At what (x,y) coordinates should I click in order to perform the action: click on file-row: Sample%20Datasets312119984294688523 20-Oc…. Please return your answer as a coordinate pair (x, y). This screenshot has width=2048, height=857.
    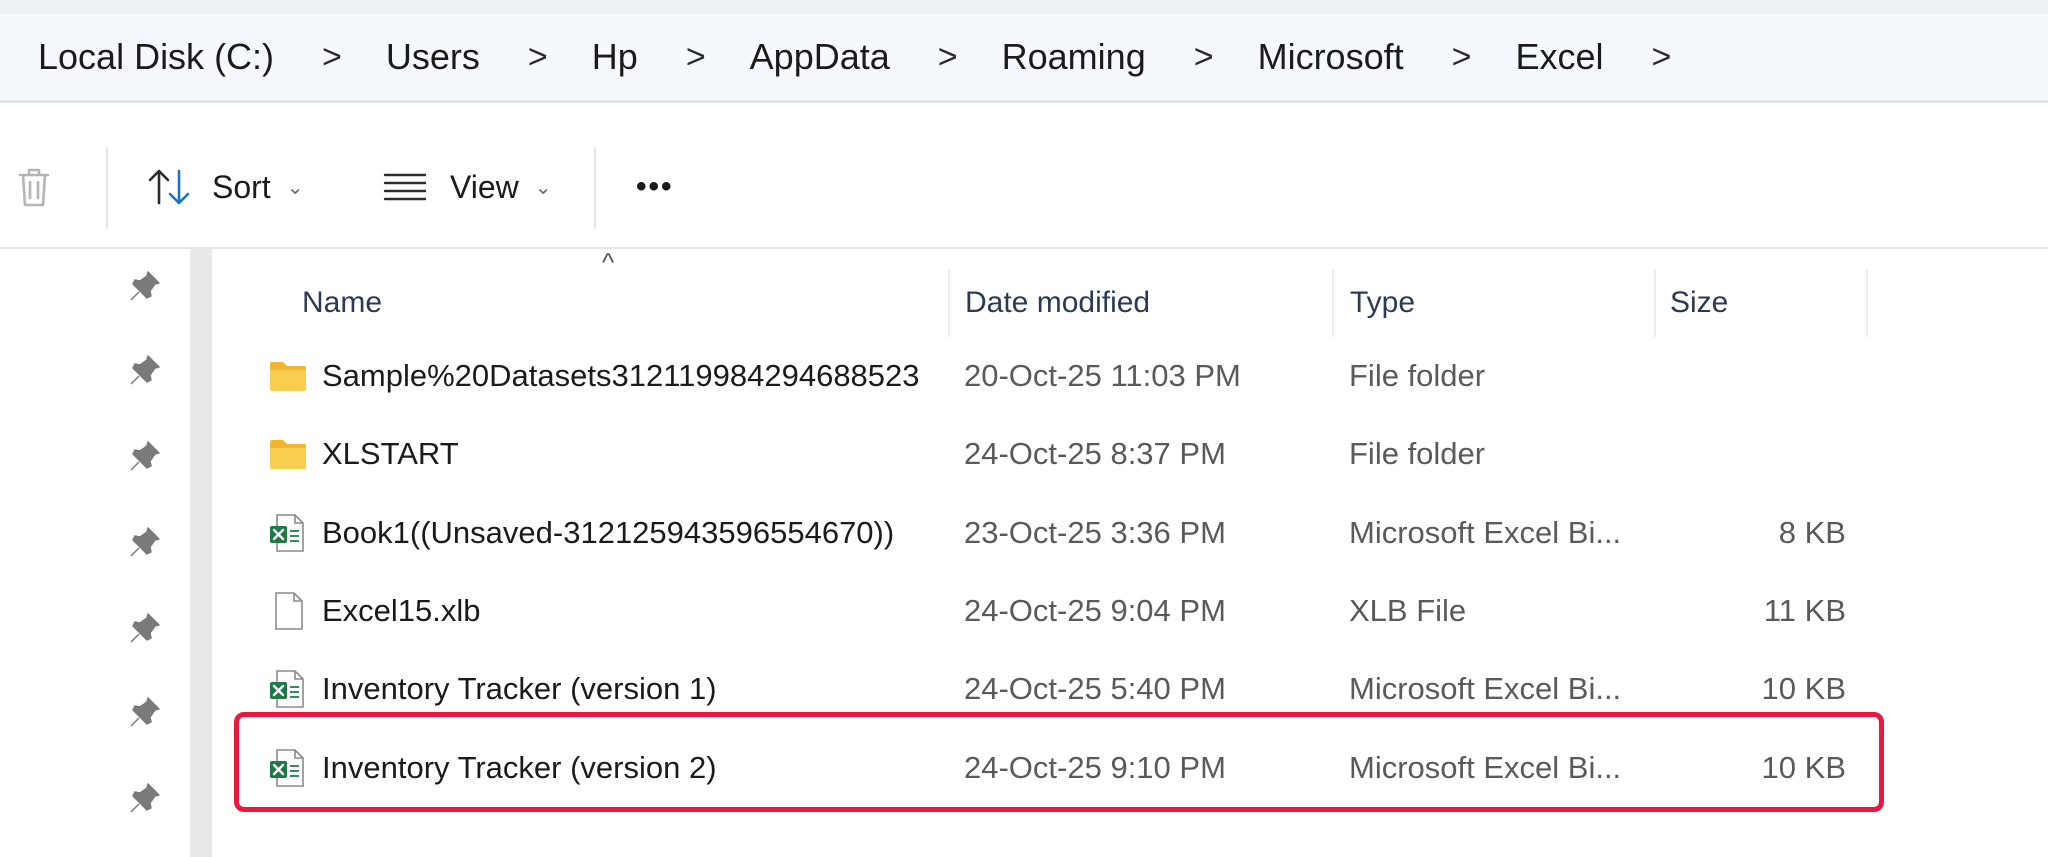
    Looking at the image, I should click on (1082, 376).